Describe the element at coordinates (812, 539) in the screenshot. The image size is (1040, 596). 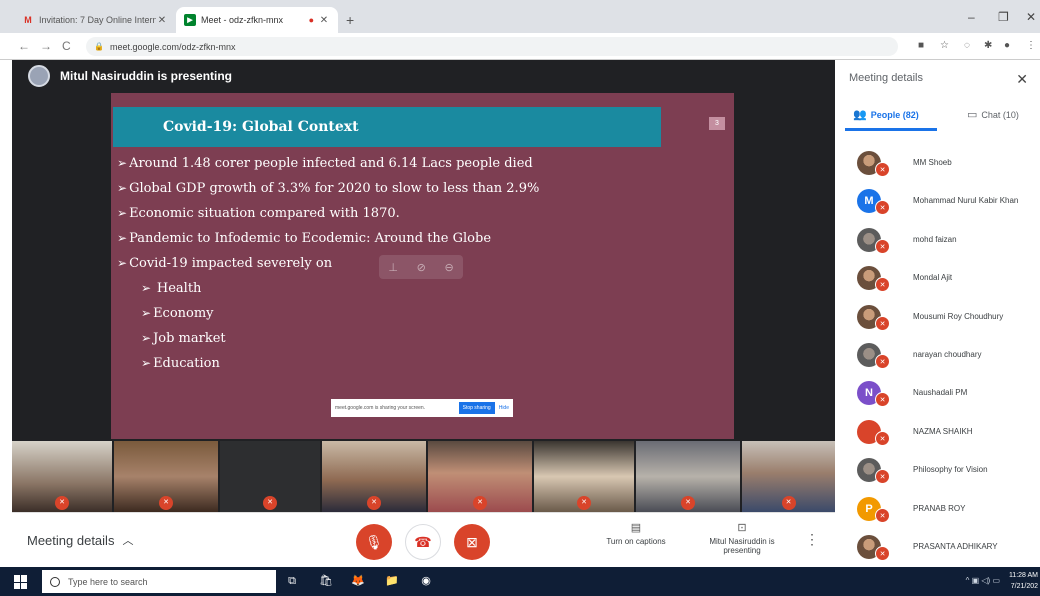
I see `more-options-icon: ⋮` at that location.